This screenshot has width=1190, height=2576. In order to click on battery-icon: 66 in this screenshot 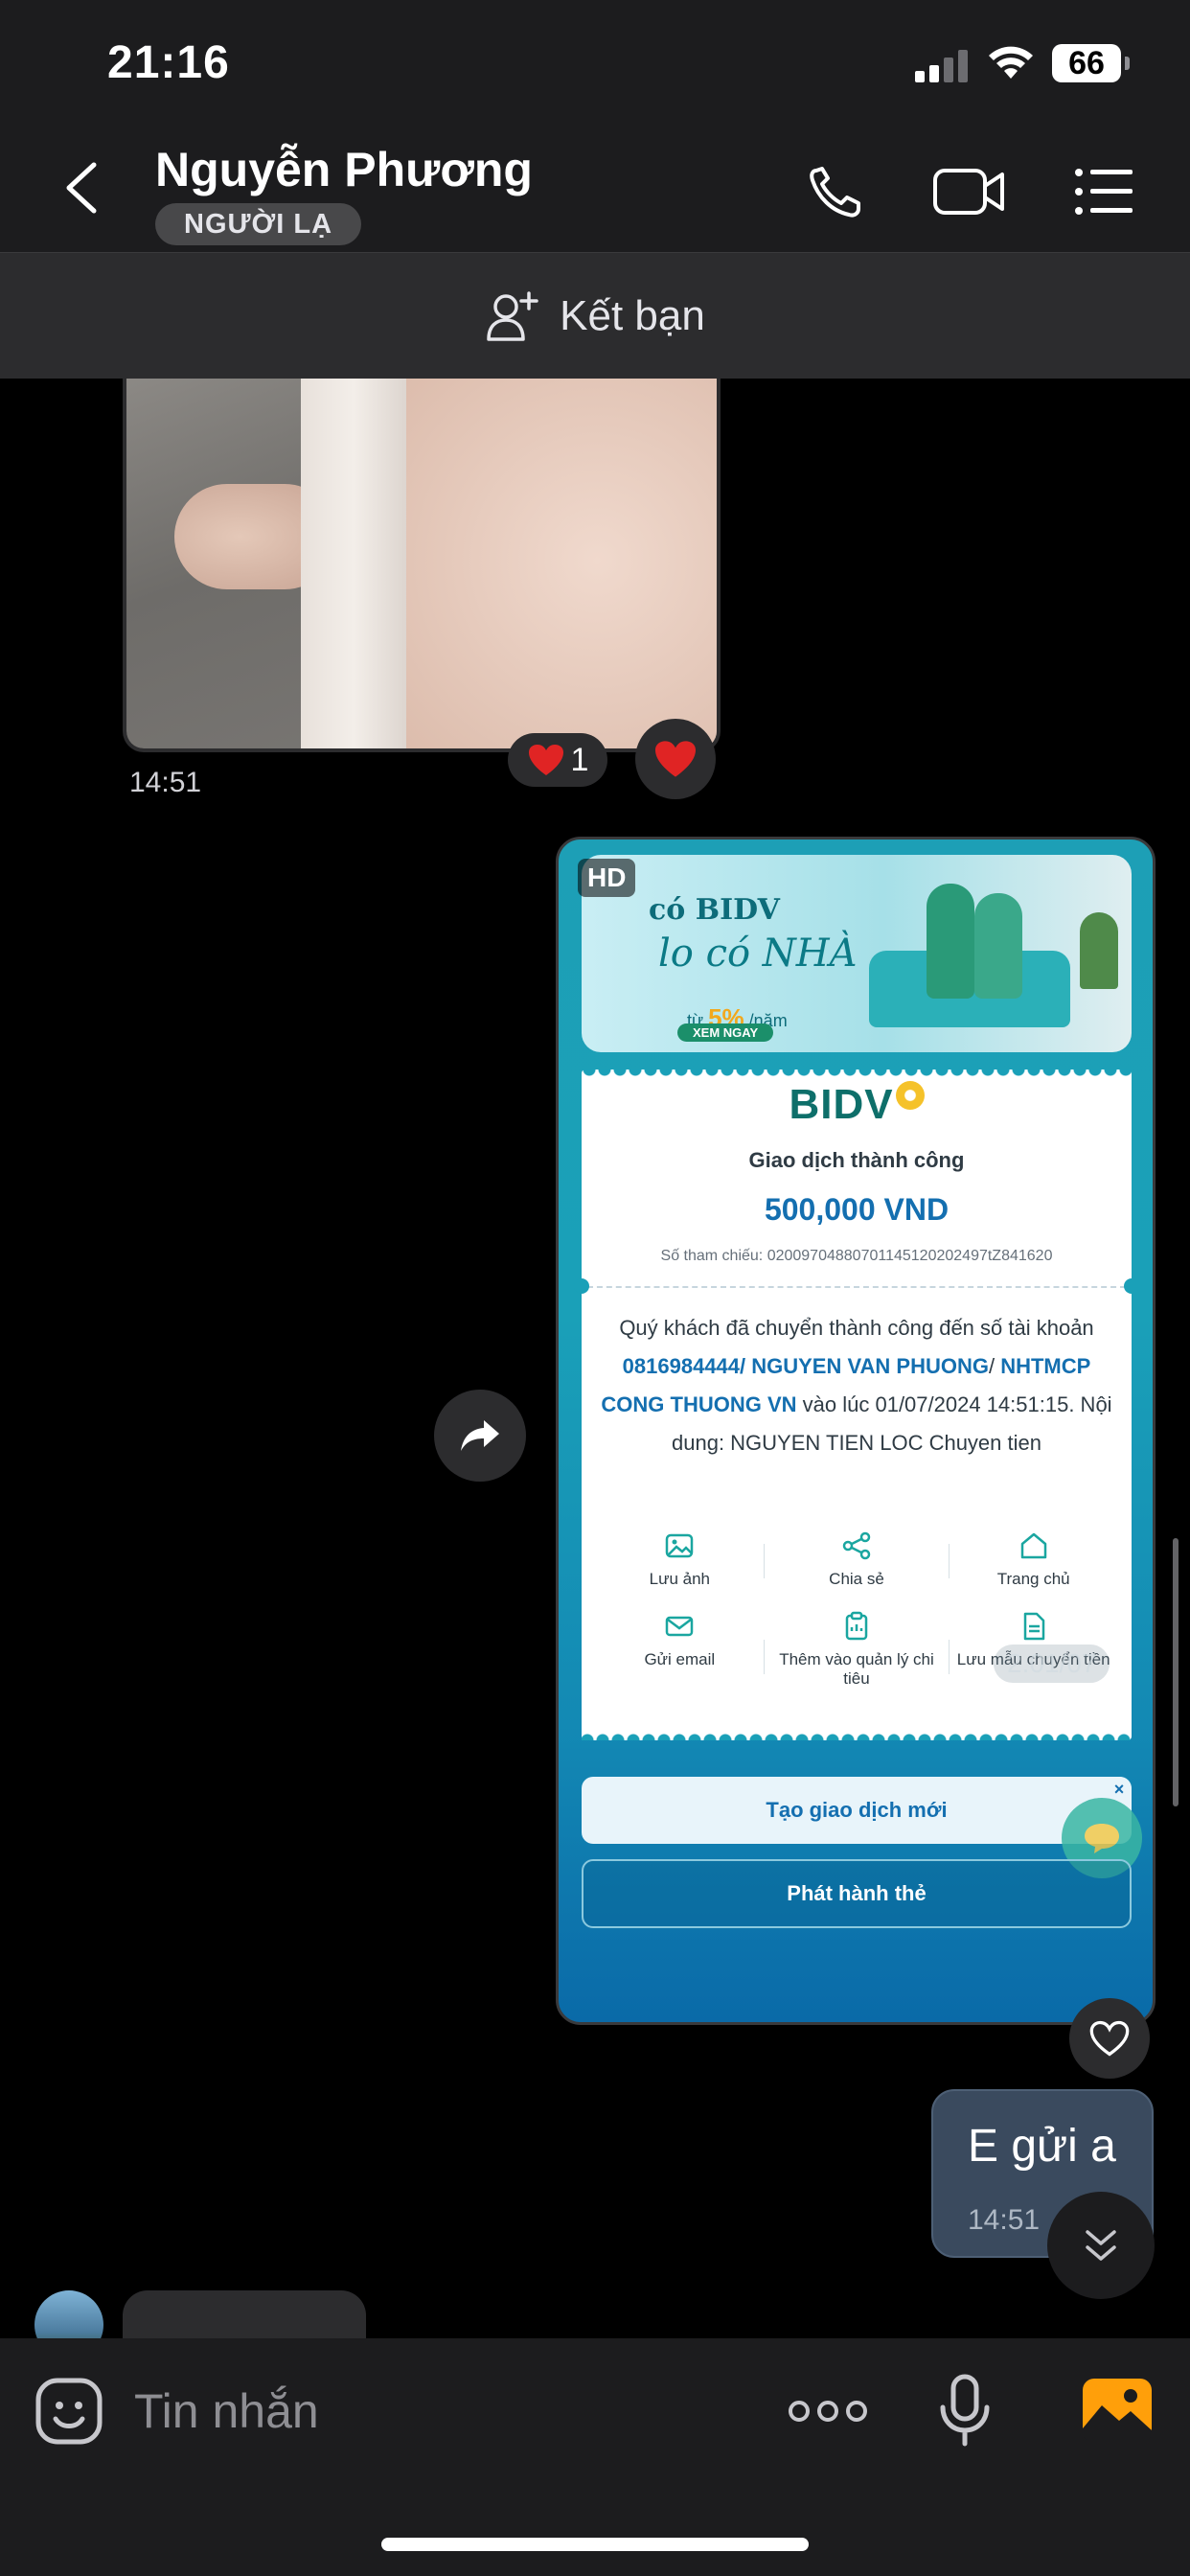, I will do `click(1091, 63)`.